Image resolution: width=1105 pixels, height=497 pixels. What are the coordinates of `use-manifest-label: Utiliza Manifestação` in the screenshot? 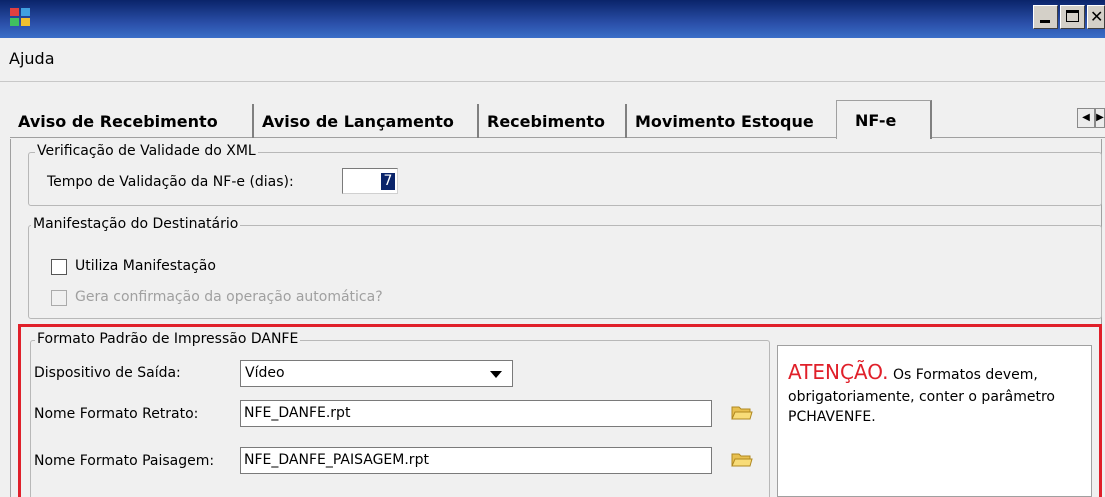 It's located at (145, 266).